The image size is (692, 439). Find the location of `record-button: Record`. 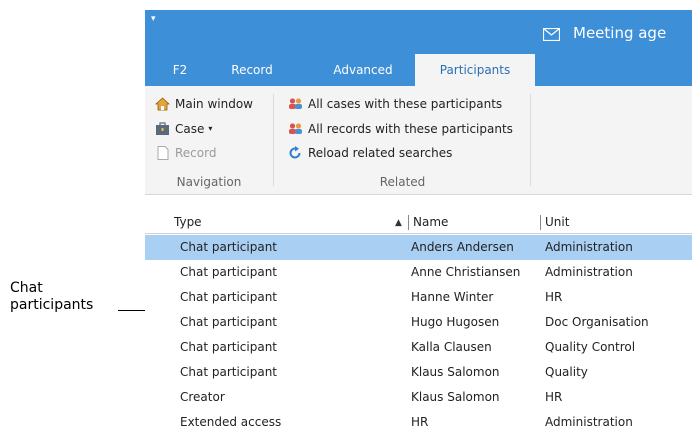

record-button: Record is located at coordinates (185, 153).